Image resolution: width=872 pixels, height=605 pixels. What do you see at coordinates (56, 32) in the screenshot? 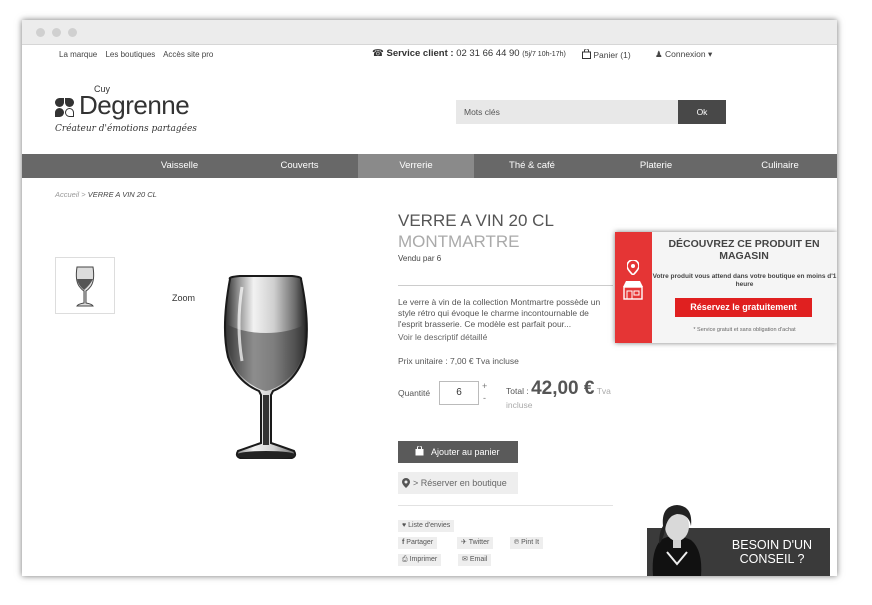
I see `window-minimize-dot` at bounding box center [56, 32].